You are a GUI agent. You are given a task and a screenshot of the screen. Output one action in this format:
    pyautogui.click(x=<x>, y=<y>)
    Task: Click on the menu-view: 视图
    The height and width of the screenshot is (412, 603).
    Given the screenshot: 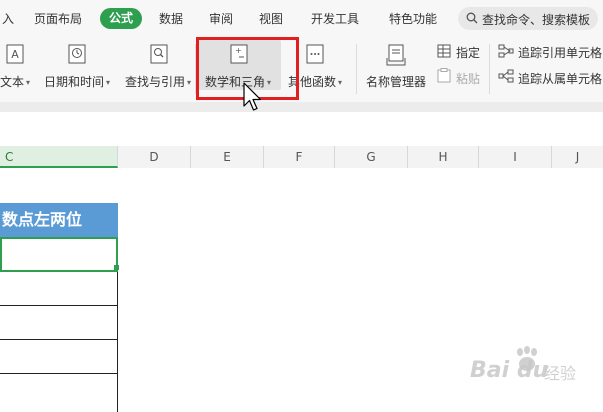 What is the action you would take?
    pyautogui.click(x=271, y=18)
    